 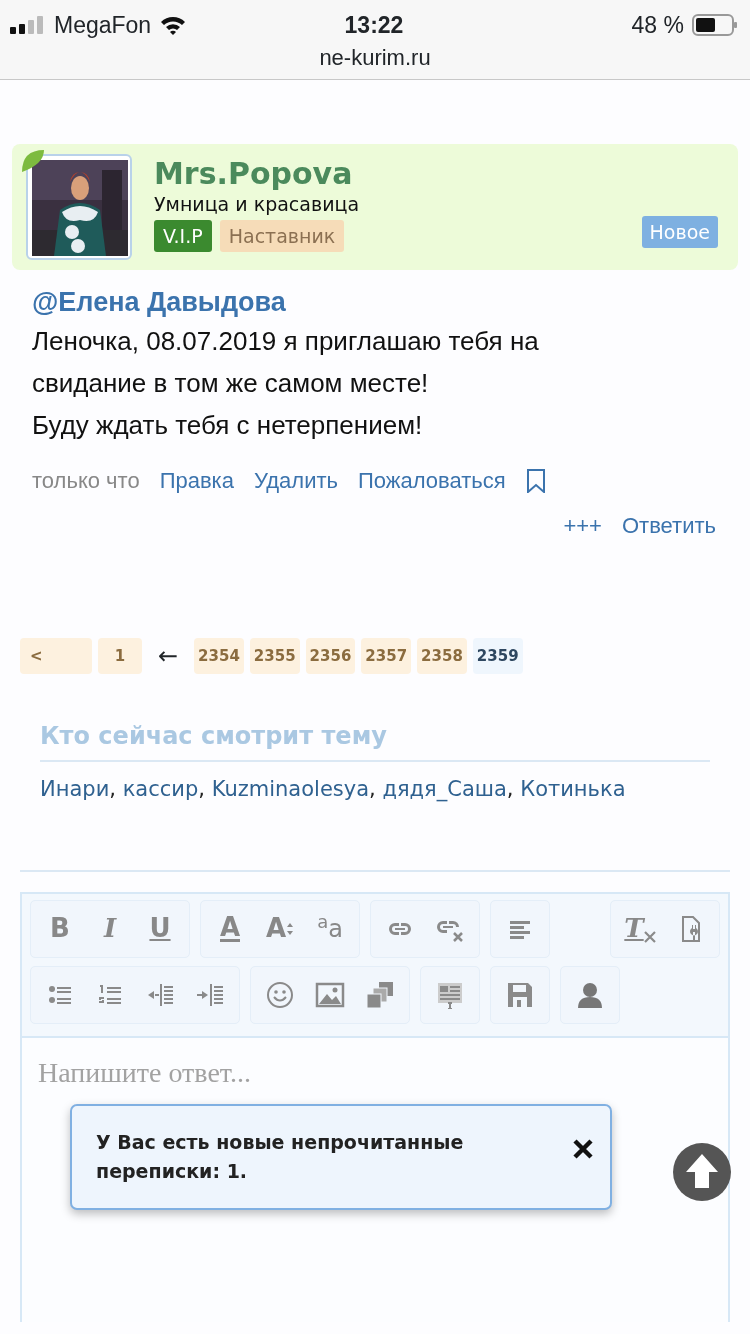 I want to click on page-link: 2359, so click(x=497, y=656).